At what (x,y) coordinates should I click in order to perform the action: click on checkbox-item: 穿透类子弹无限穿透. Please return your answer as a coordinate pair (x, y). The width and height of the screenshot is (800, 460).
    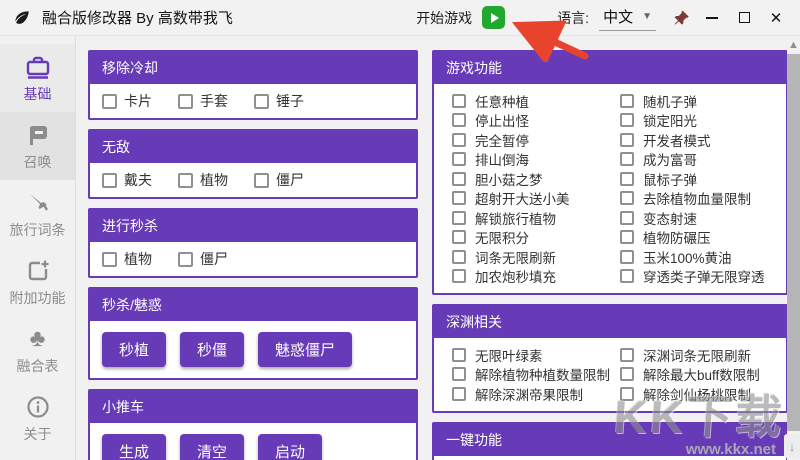
    Looking at the image, I should click on (692, 277).